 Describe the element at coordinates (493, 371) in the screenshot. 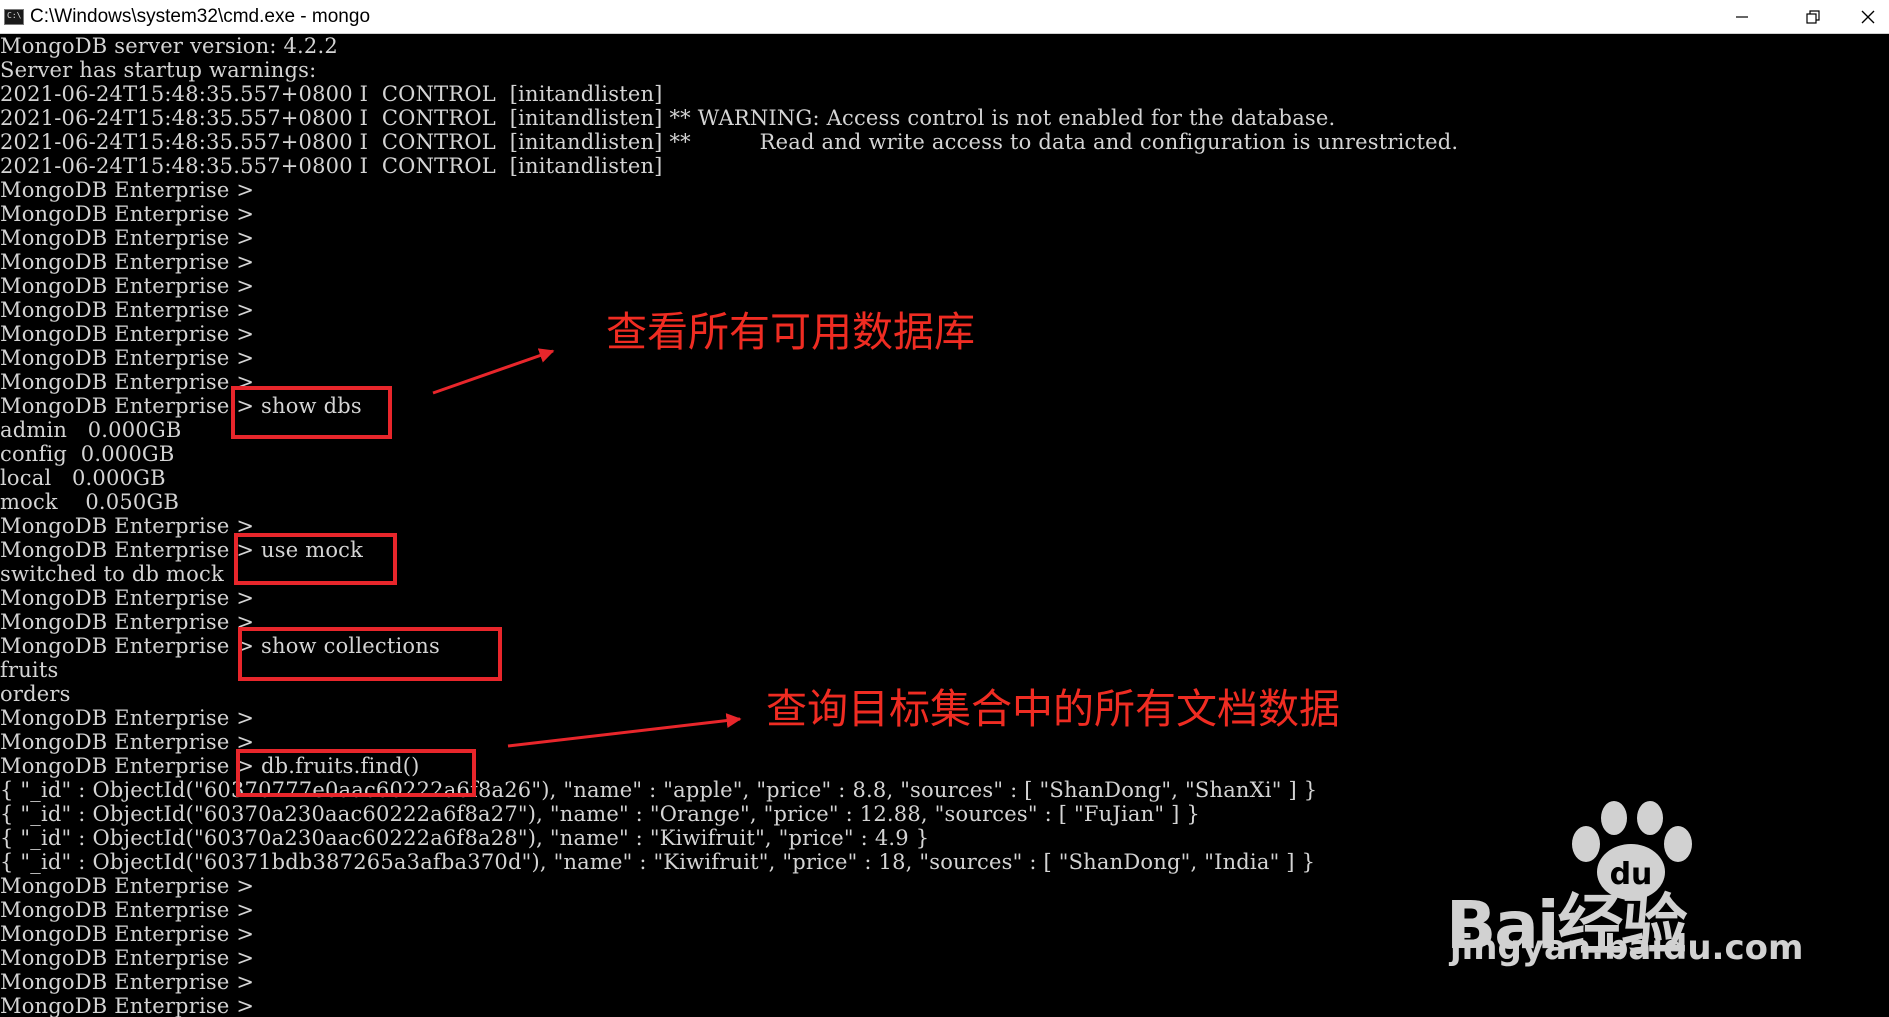

I see `arrow-to-show-dbs-note` at that location.